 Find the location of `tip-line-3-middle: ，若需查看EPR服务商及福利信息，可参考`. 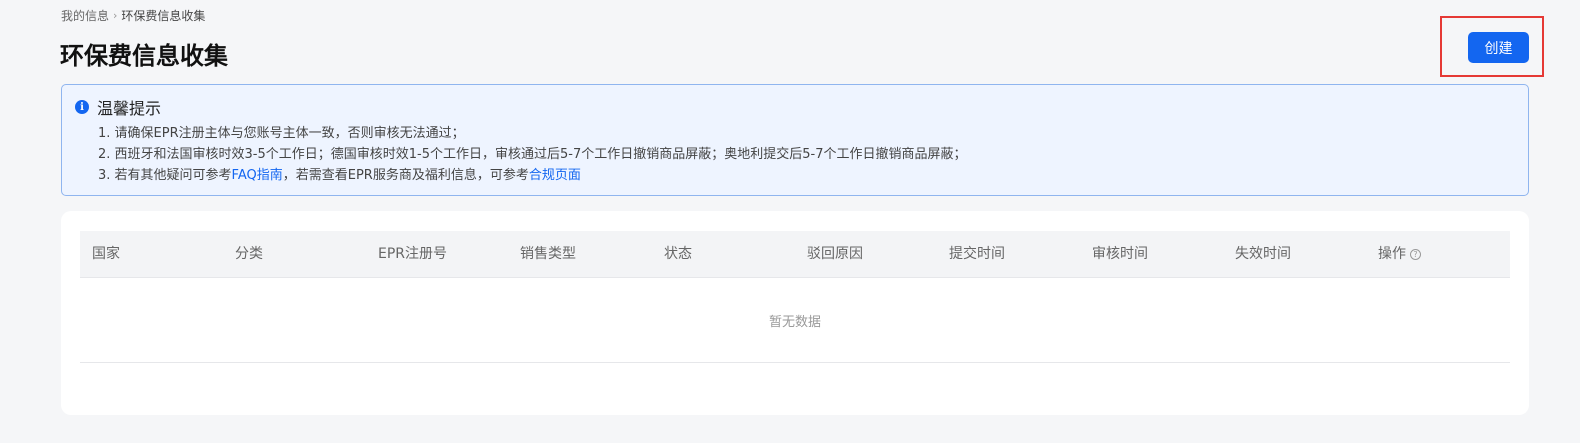

tip-line-3-middle: ，若需查看EPR服务商及福利信息，可参考 is located at coordinates (405, 175).